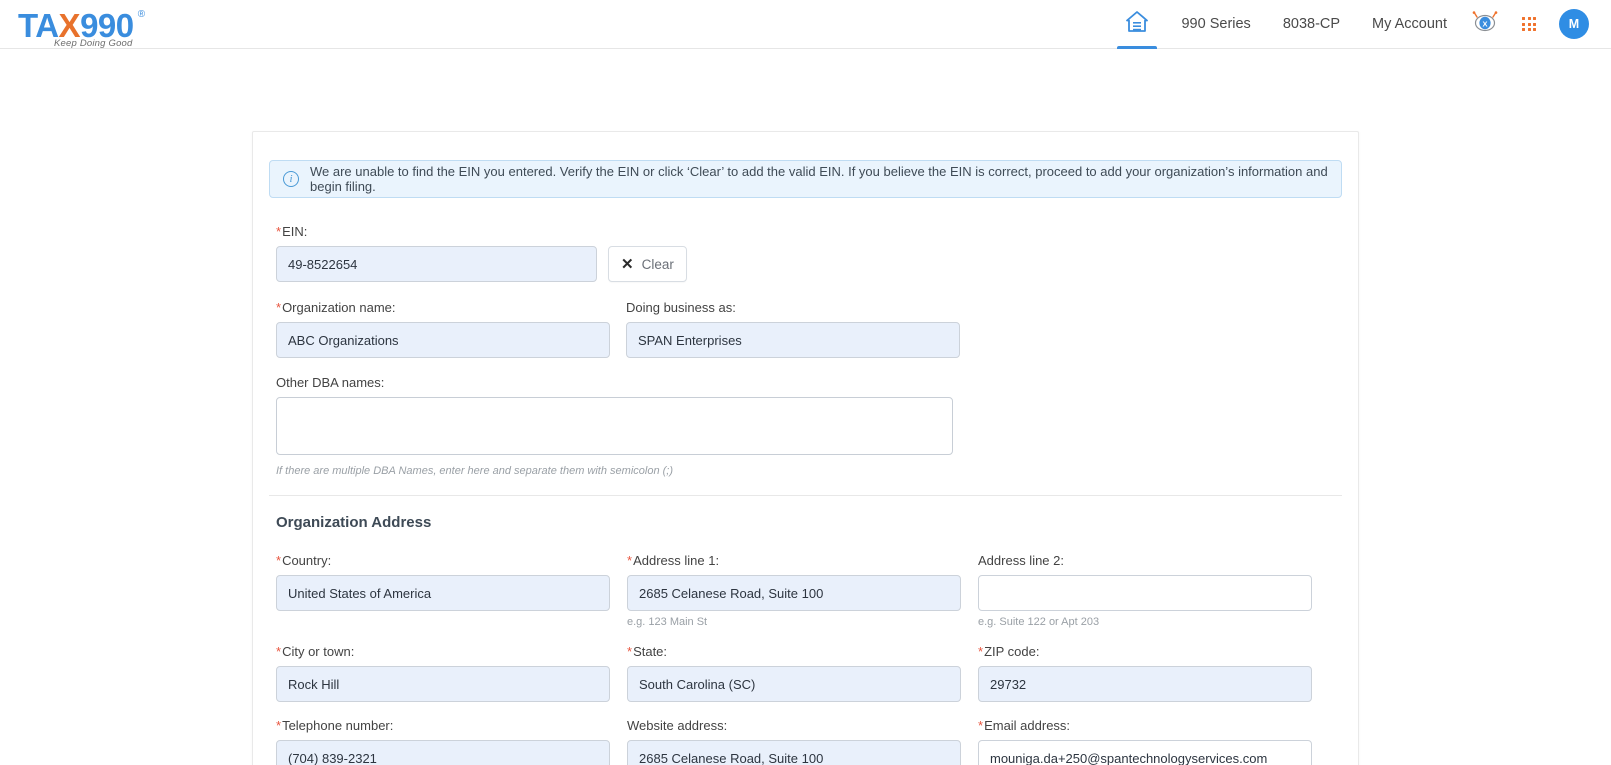  I want to click on address-line-1-hint: e.g. 123 Main St, so click(667, 622).